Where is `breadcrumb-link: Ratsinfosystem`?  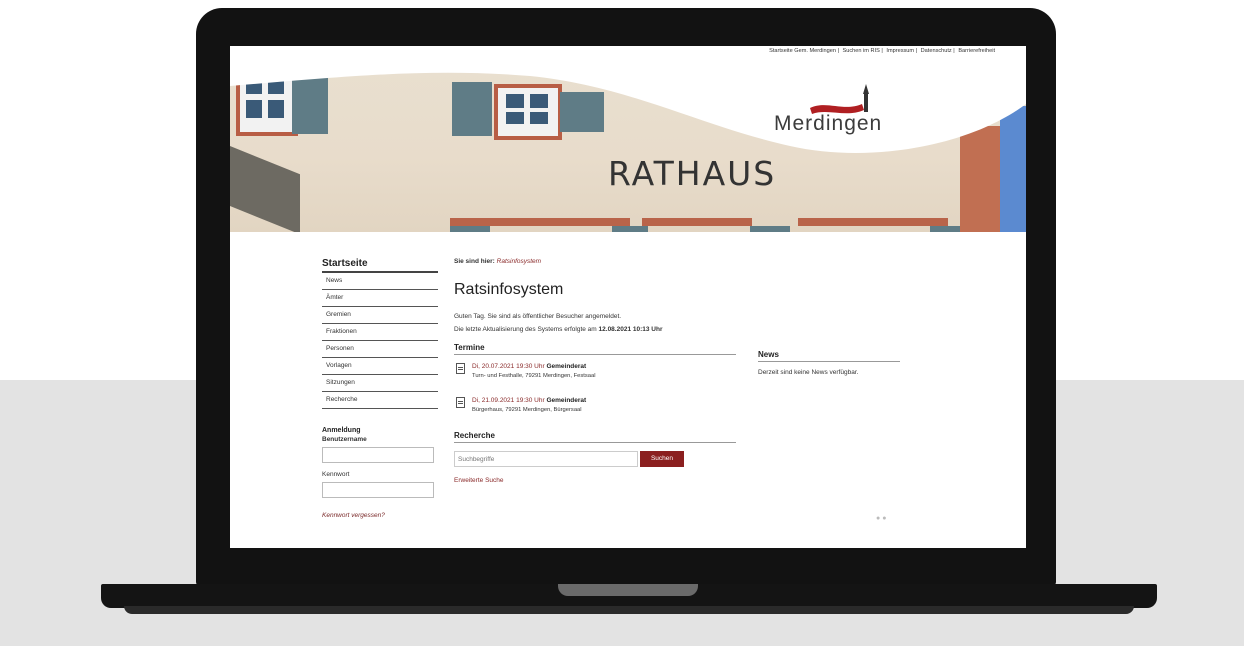 breadcrumb-link: Ratsinfosystem is located at coordinates (519, 261).